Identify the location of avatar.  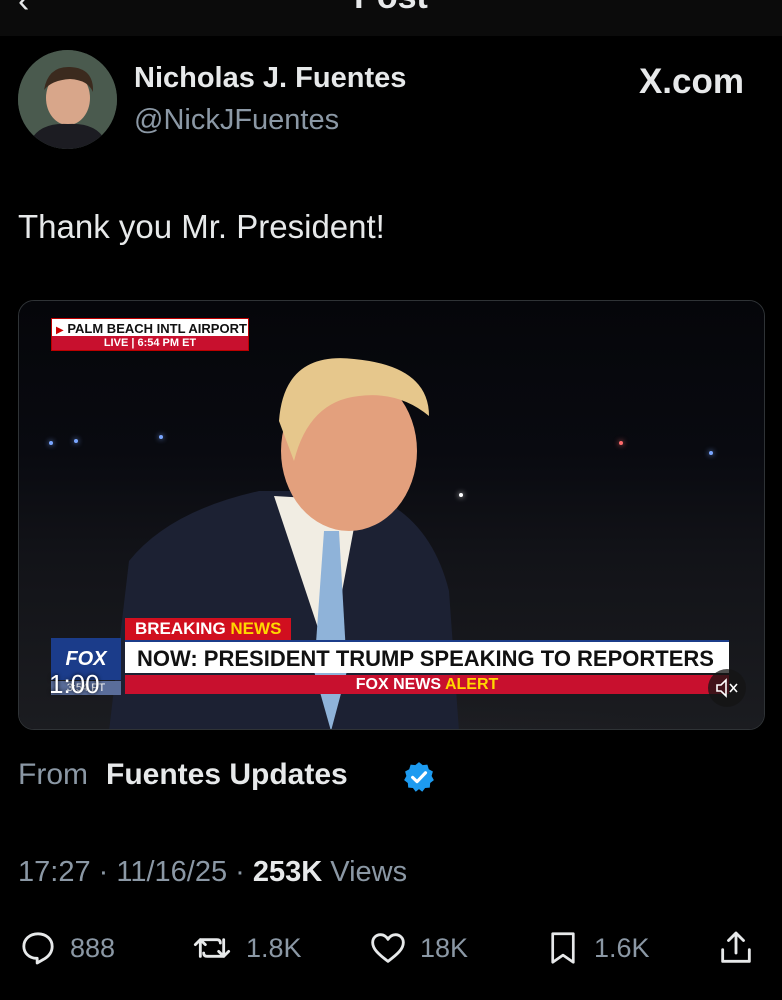
(67, 99).